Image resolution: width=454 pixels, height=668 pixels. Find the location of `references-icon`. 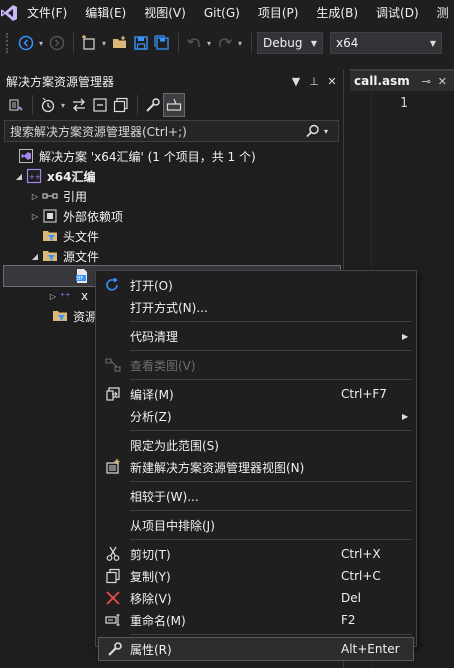

references-icon is located at coordinates (50, 196).